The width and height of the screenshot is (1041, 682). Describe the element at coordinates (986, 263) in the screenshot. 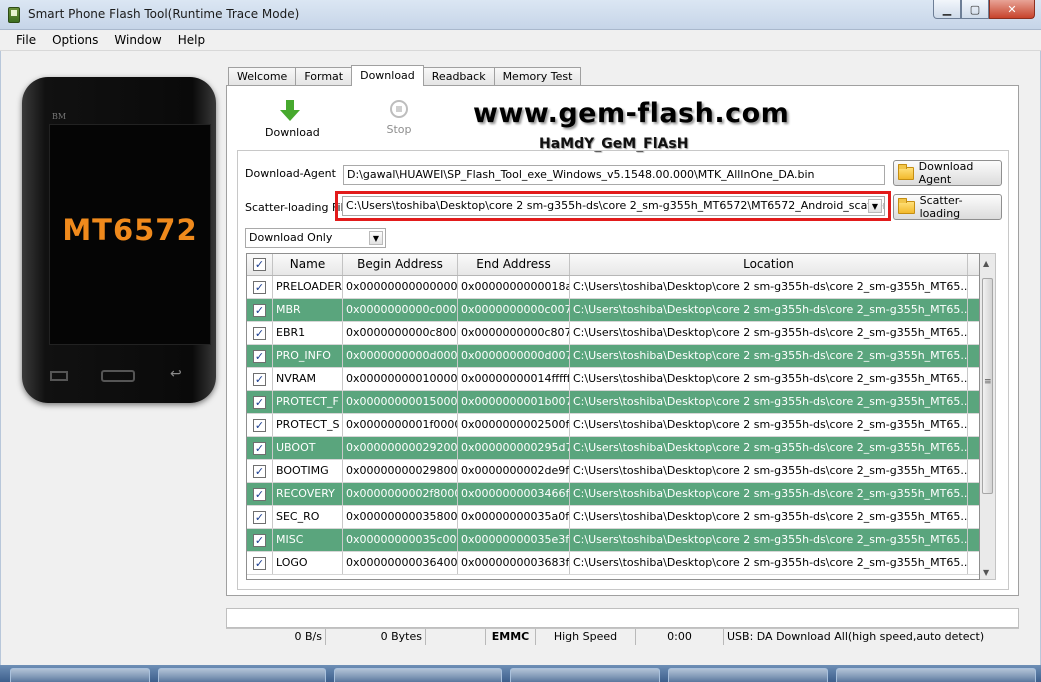

I see `scroll-up-icon: ▲` at that location.